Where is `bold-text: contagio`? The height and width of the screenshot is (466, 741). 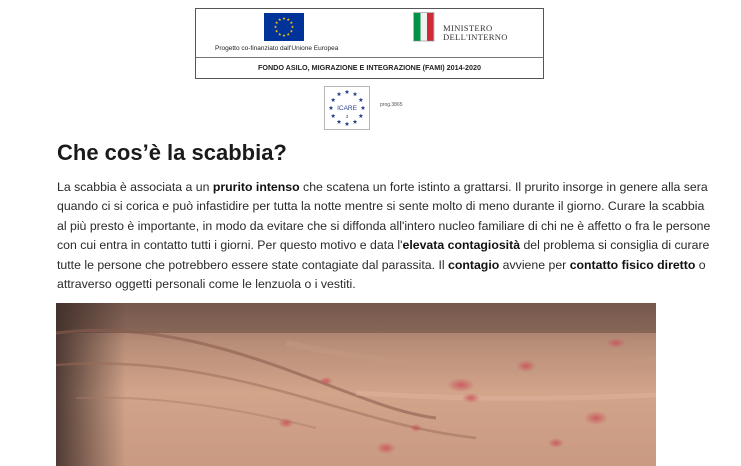 bold-text: contagio is located at coordinates (474, 264).